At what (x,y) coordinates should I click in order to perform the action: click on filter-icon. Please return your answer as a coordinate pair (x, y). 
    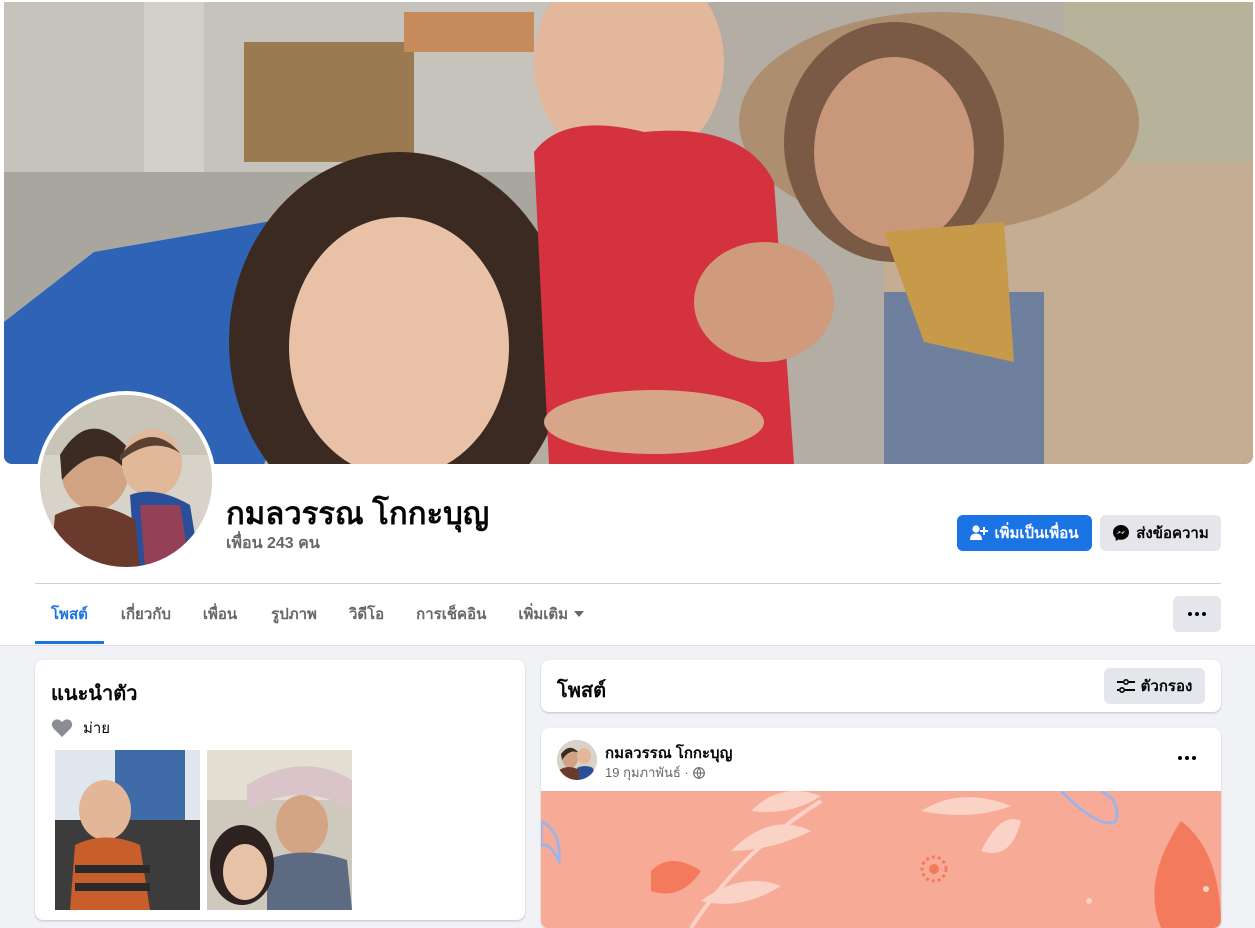
    Looking at the image, I should click on (1125, 686).